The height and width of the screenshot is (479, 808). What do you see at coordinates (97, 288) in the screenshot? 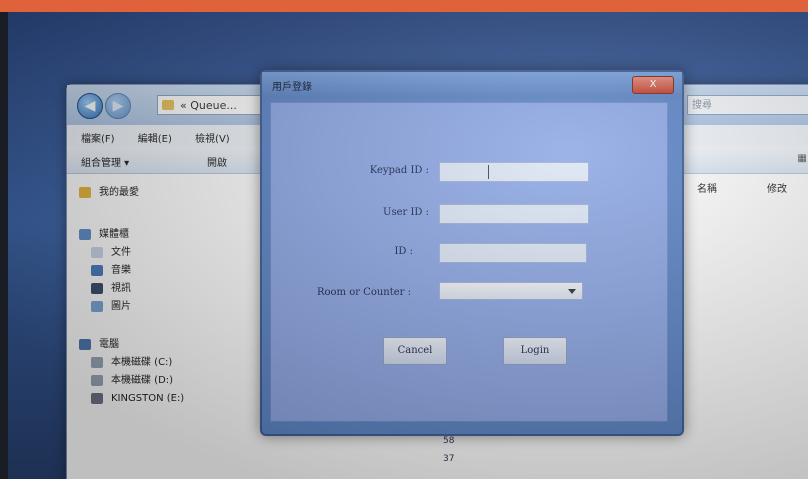
I see `video-icon` at bounding box center [97, 288].